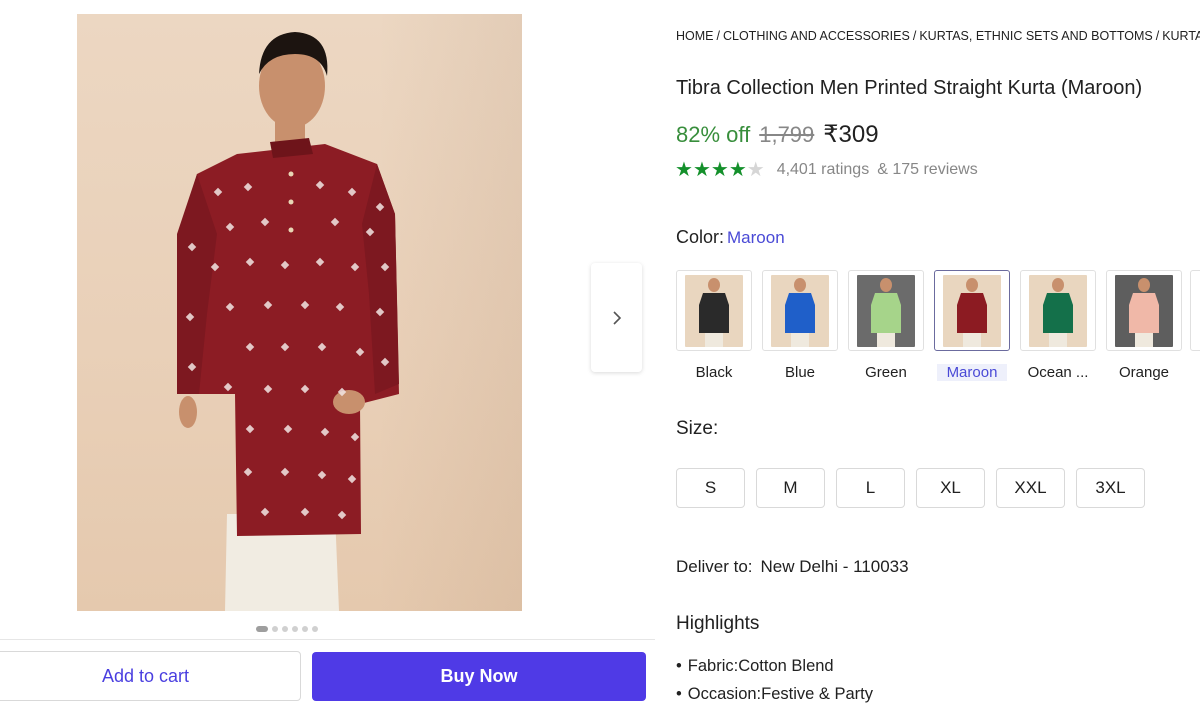 The height and width of the screenshot is (718, 1200). I want to click on deliver-label: Deliver to:, so click(714, 566).